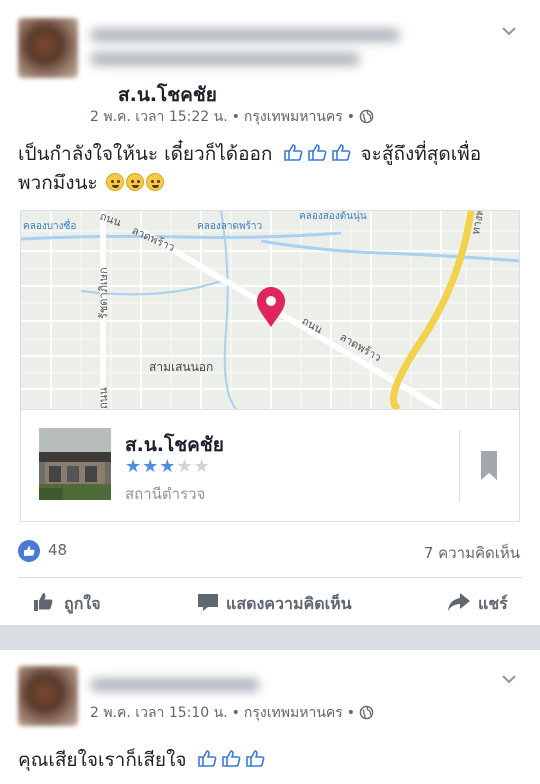  I want to click on post-timestamp: 2 พ.ค. เวลา 15:22 น., so click(159, 117).